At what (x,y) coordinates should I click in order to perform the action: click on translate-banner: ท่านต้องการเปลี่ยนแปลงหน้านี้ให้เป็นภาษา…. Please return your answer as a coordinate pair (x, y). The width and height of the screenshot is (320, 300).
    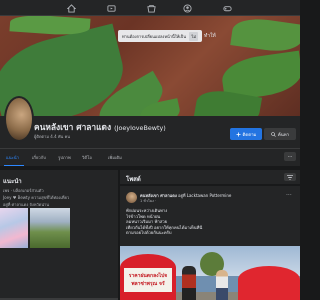
    Looking at the image, I should click on (160, 36).